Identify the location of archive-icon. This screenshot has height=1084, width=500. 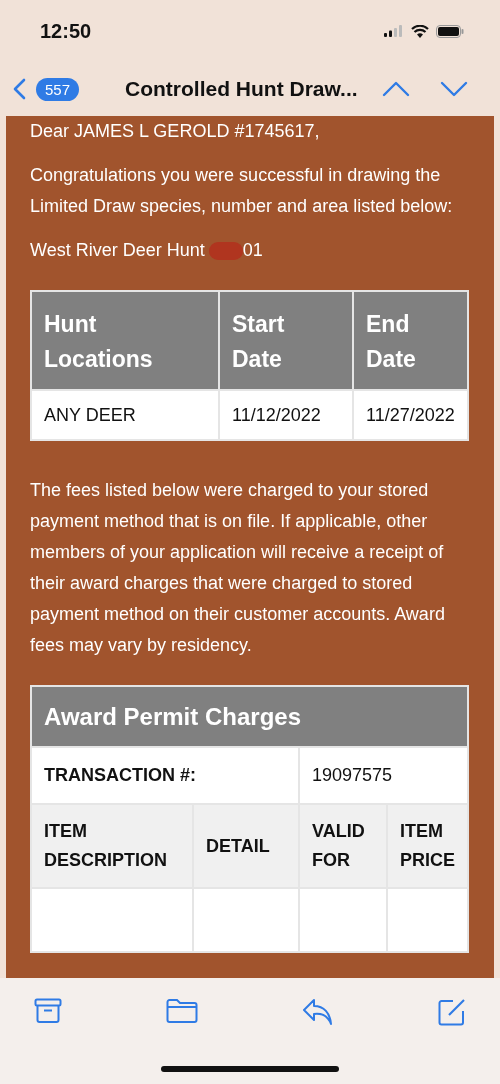
(48, 1011).